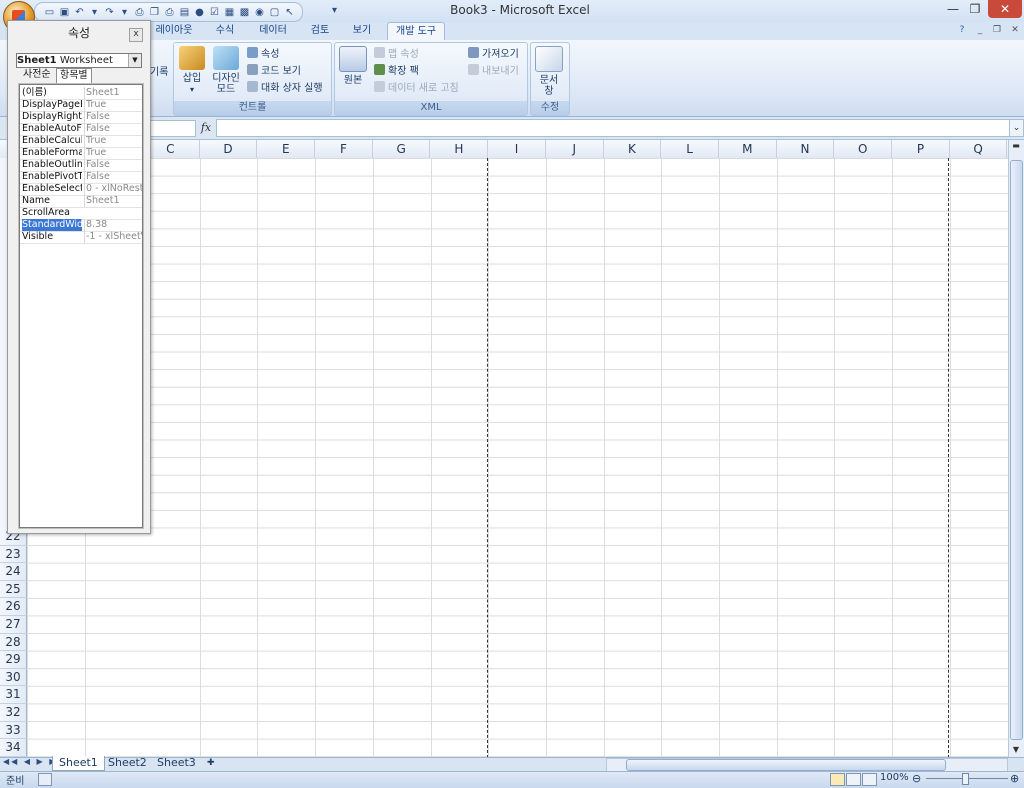 Image resolution: width=1024 pixels, height=788 pixels. I want to click on column-header: O, so click(863, 149).